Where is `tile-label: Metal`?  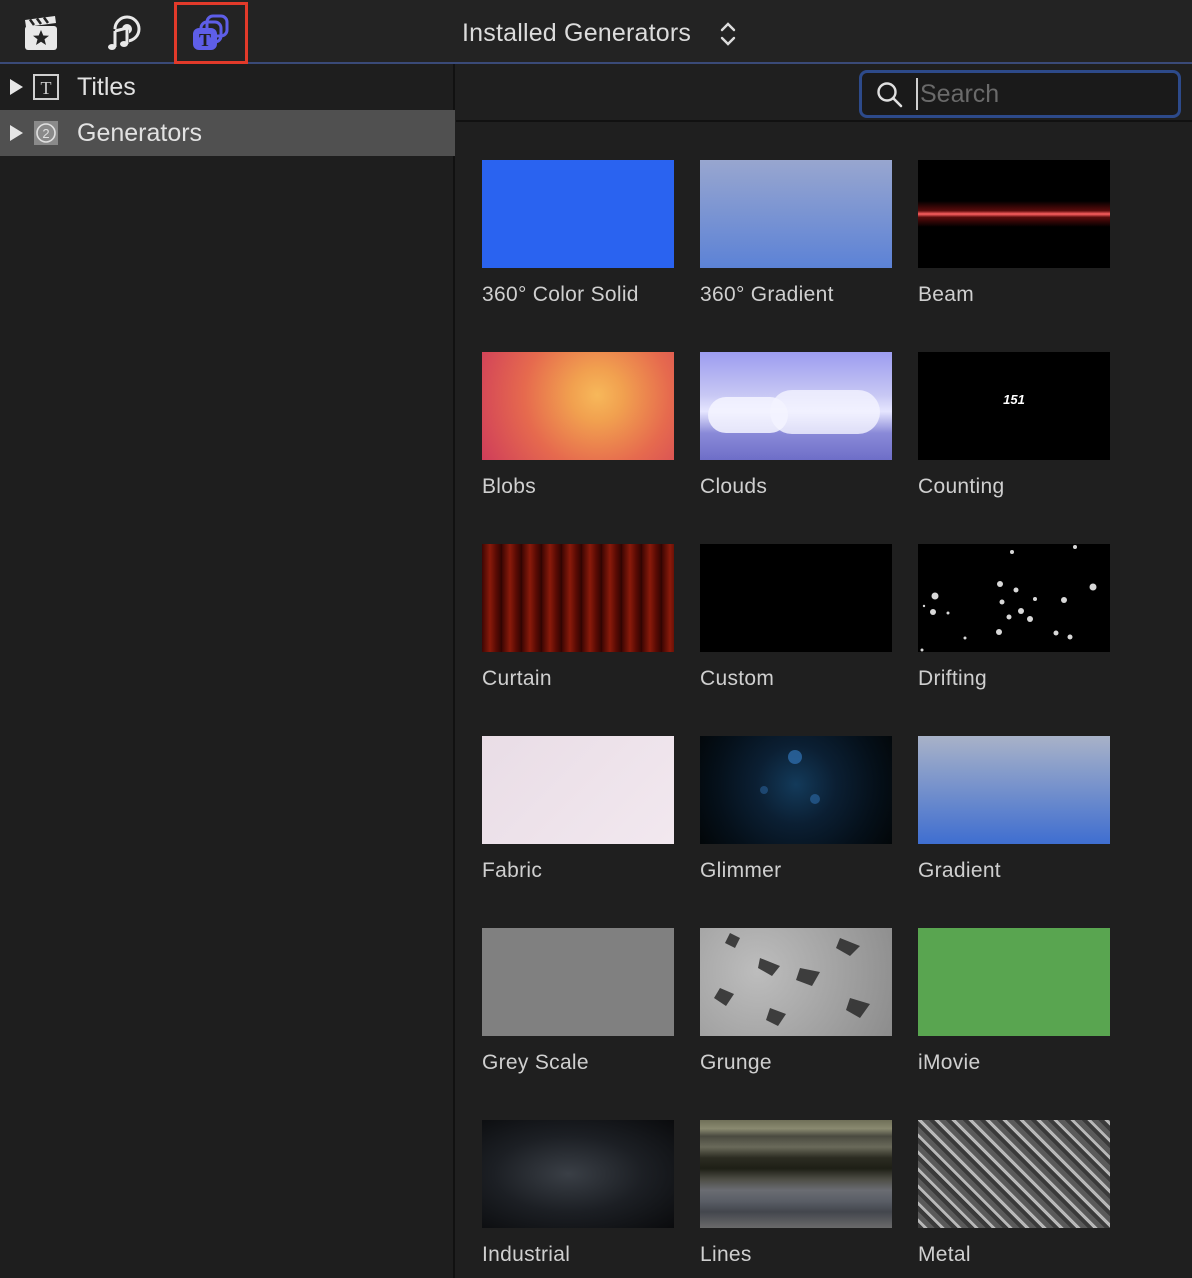 tile-label: Metal is located at coordinates (944, 1254).